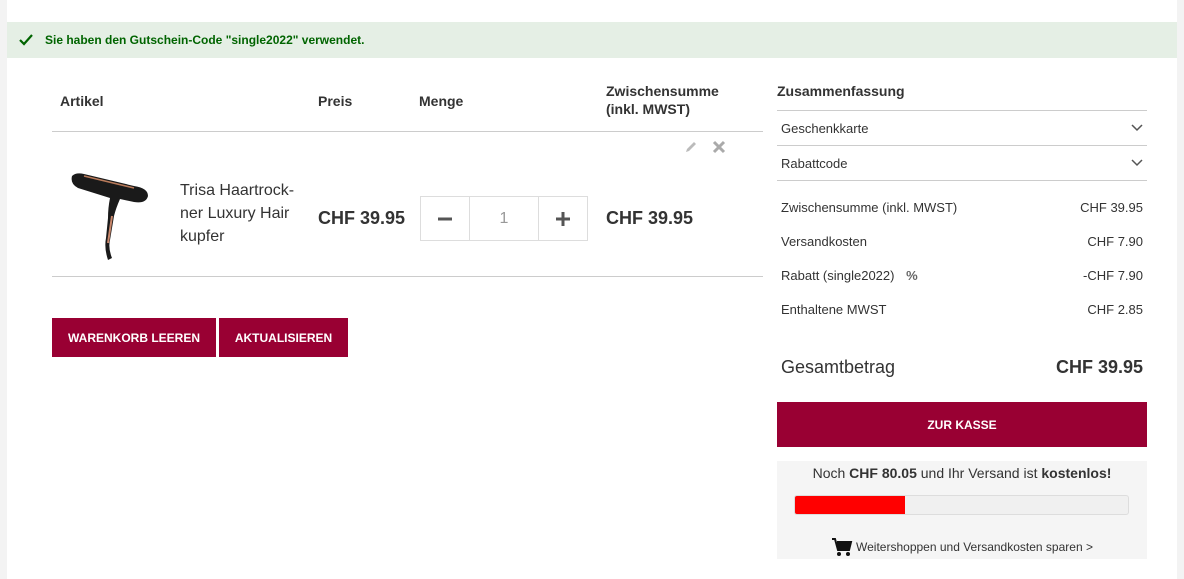 The width and height of the screenshot is (1184, 579). I want to click on summary-line-shipping: Versandkosten CHF 7.90, so click(962, 241).